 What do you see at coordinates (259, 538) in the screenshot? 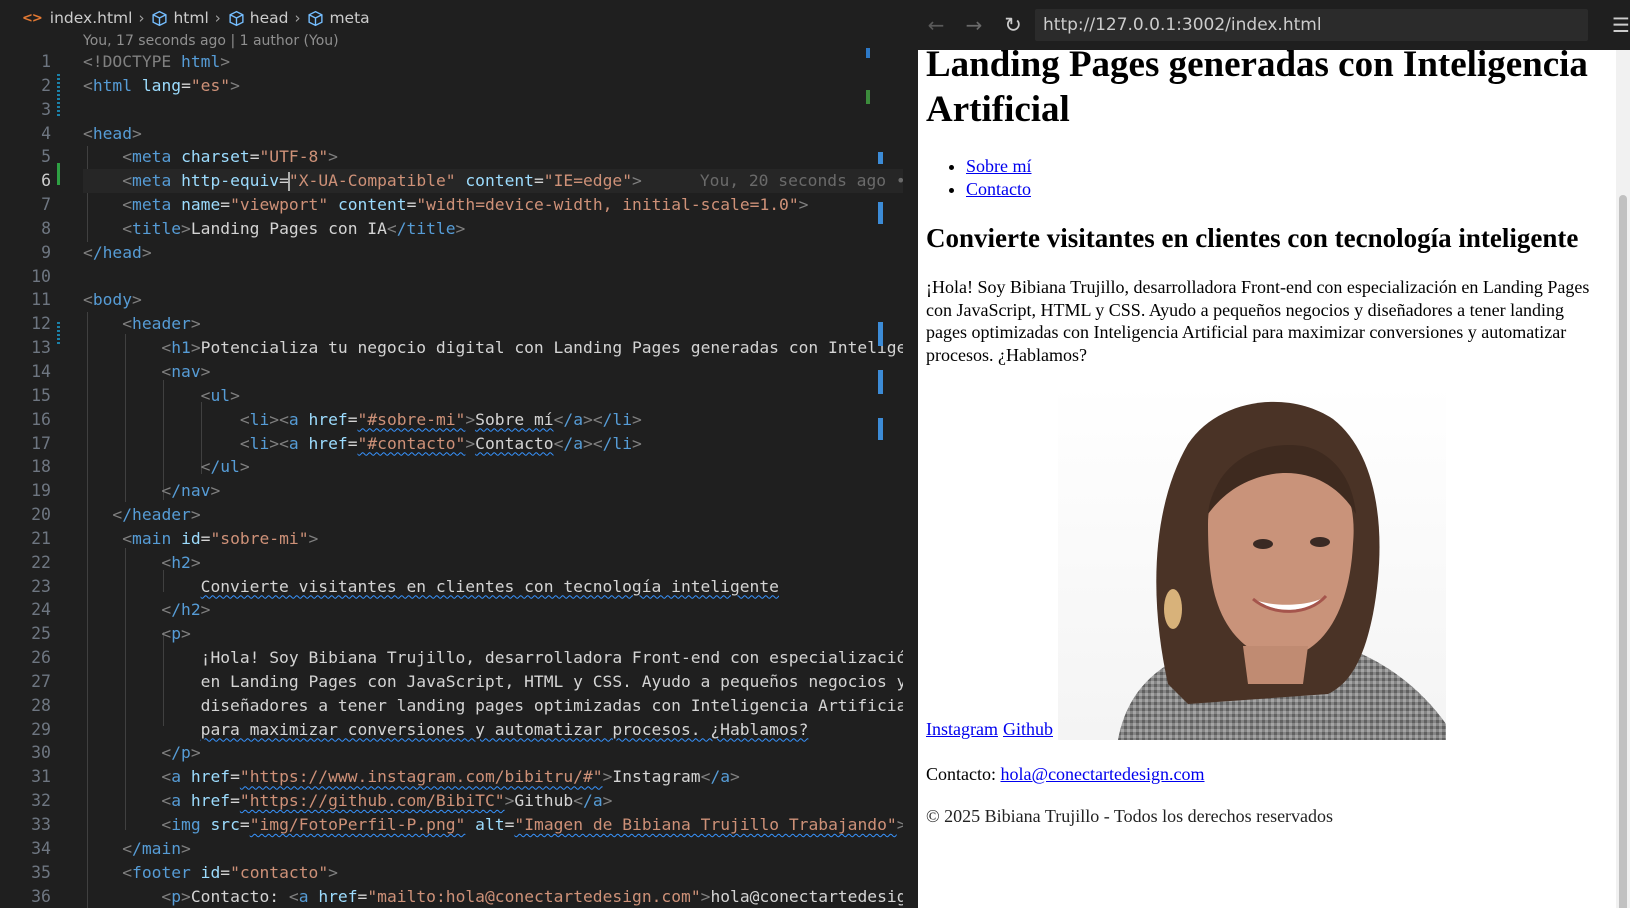
I see `code-token: "sobre-mi"` at bounding box center [259, 538].